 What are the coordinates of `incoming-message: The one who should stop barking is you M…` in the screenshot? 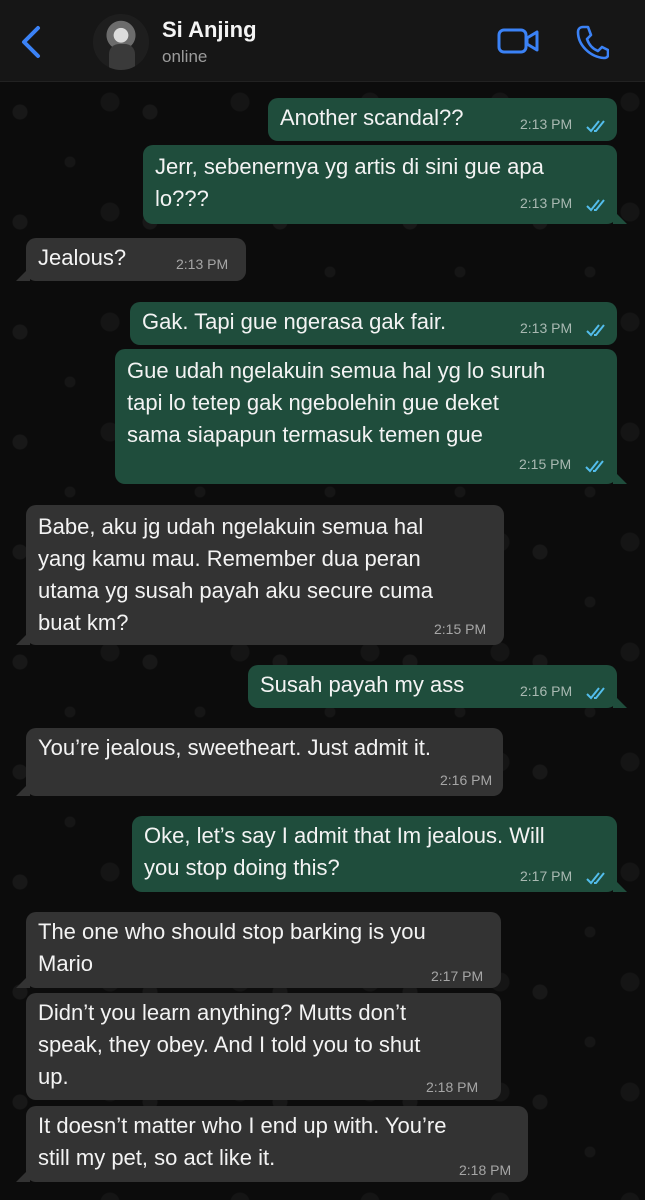 It's located at (258, 950).